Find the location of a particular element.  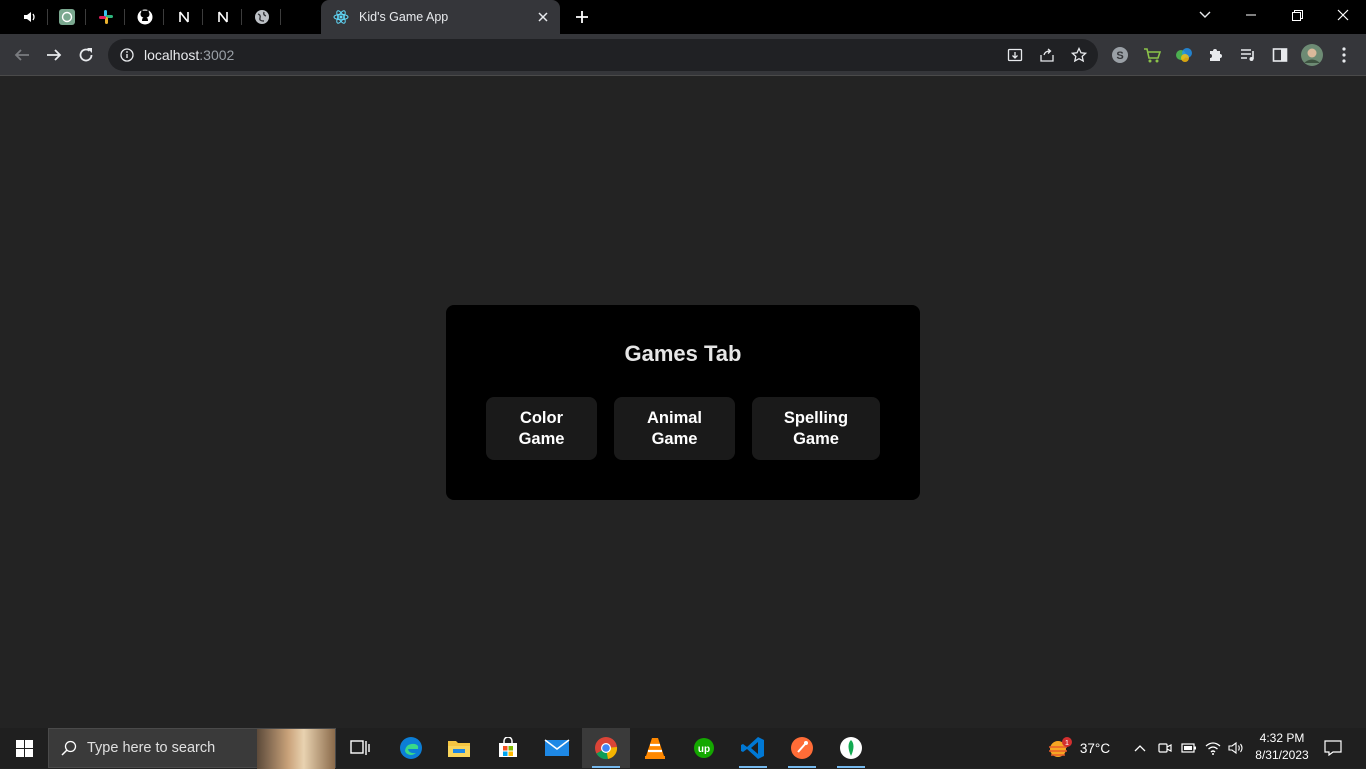

notification-center-button is located at coordinates (1333, 748).